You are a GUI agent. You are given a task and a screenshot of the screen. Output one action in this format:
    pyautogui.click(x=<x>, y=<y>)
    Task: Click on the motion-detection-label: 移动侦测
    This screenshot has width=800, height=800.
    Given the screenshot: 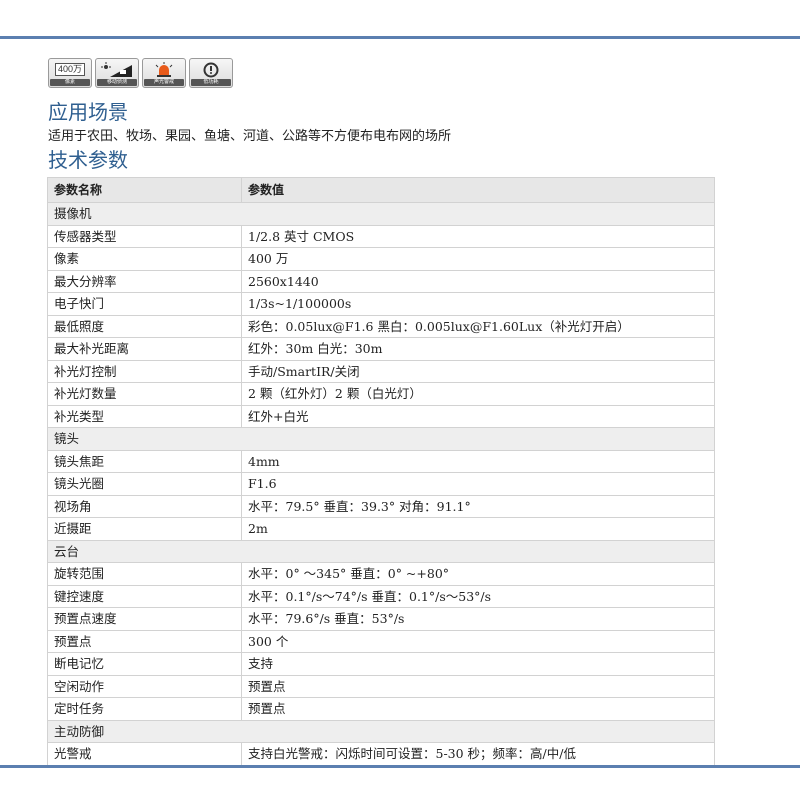 What is the action you would take?
    pyautogui.click(x=117, y=82)
    